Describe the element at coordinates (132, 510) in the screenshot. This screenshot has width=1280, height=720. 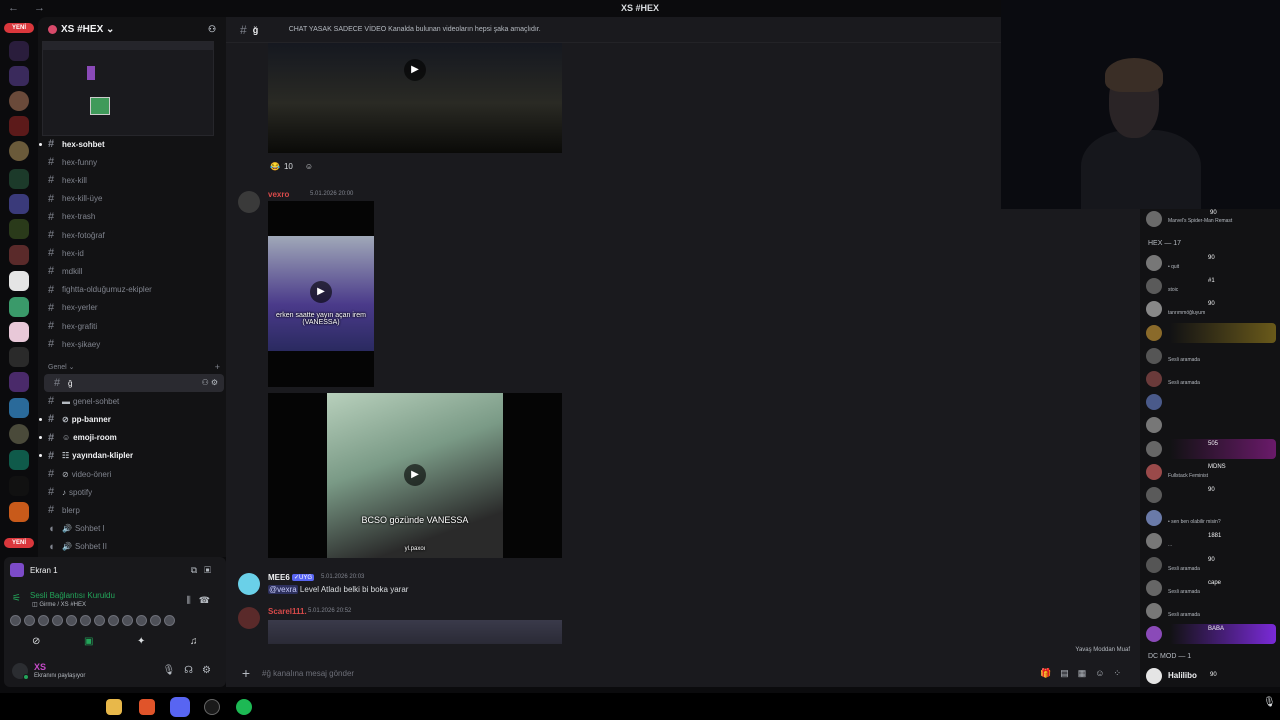
I see `channel-item: # blerp` at that location.